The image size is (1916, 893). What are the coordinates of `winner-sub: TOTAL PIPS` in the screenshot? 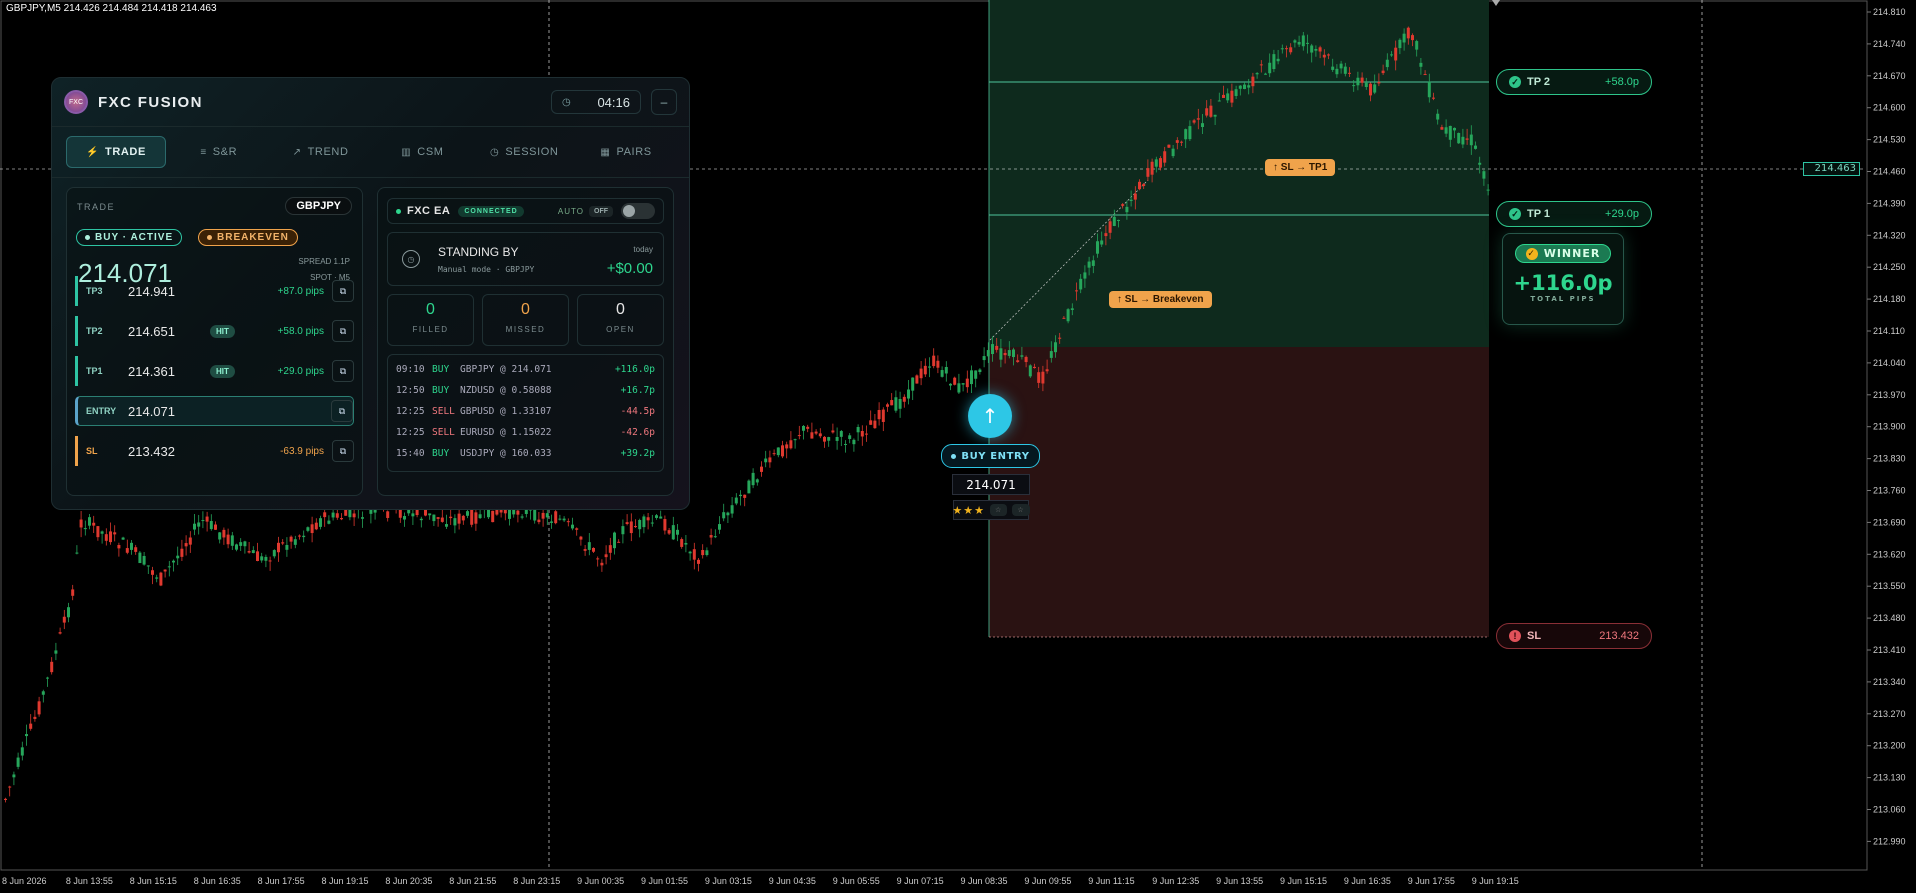 It's located at (1563, 299).